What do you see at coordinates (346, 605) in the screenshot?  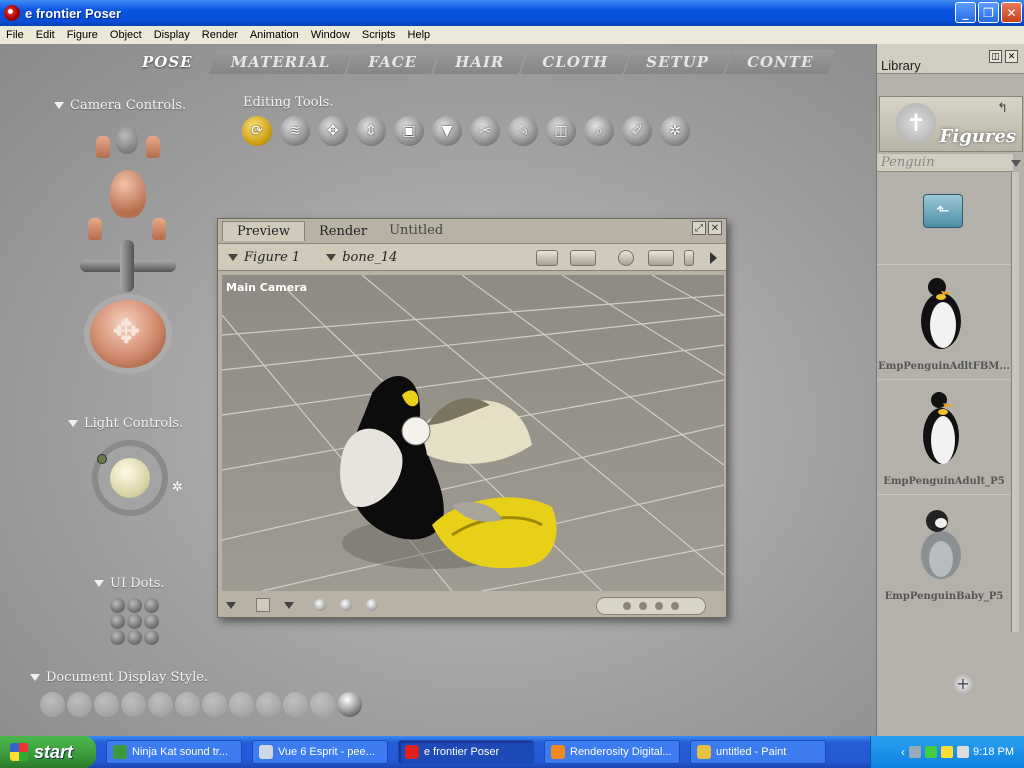 I see `depth-cue-icon` at bounding box center [346, 605].